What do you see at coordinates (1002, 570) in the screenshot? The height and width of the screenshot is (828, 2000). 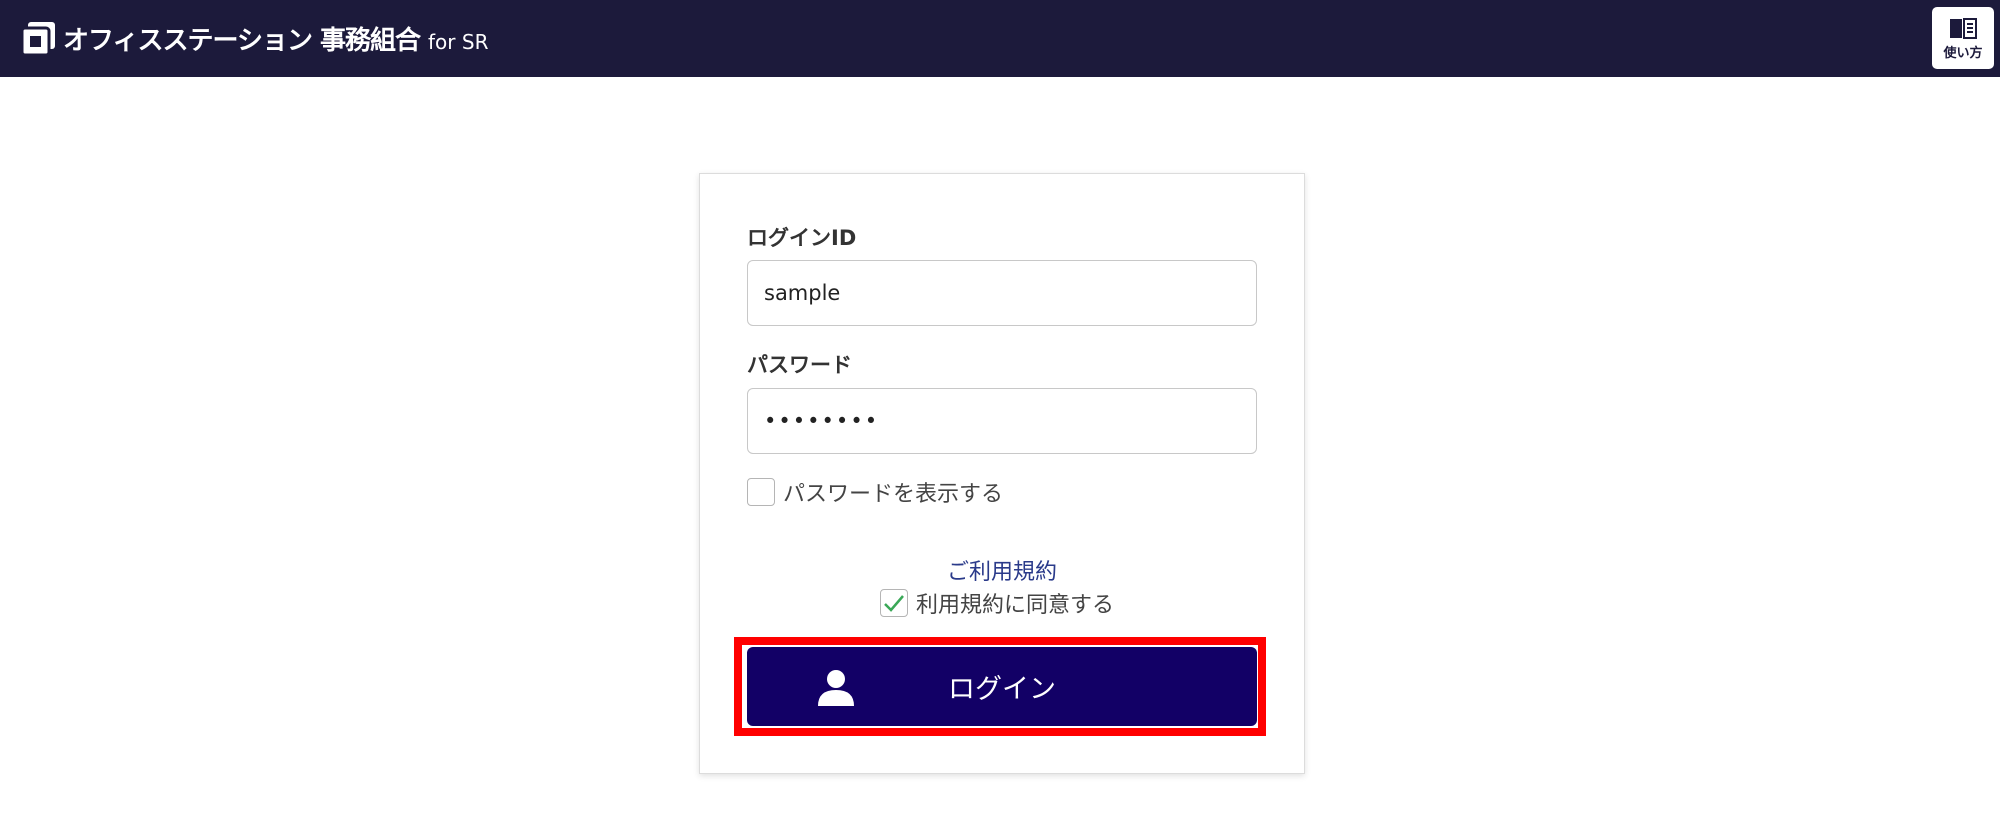 I see `terms-link: ご利用規約` at bounding box center [1002, 570].